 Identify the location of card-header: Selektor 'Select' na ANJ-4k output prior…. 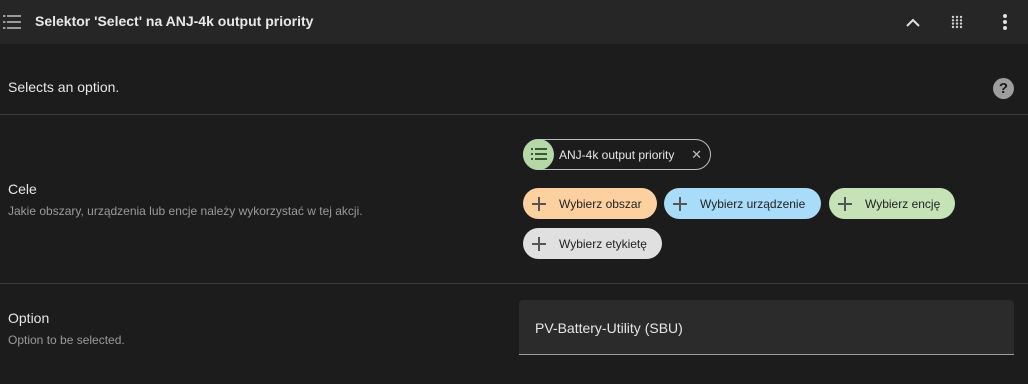
(514, 22).